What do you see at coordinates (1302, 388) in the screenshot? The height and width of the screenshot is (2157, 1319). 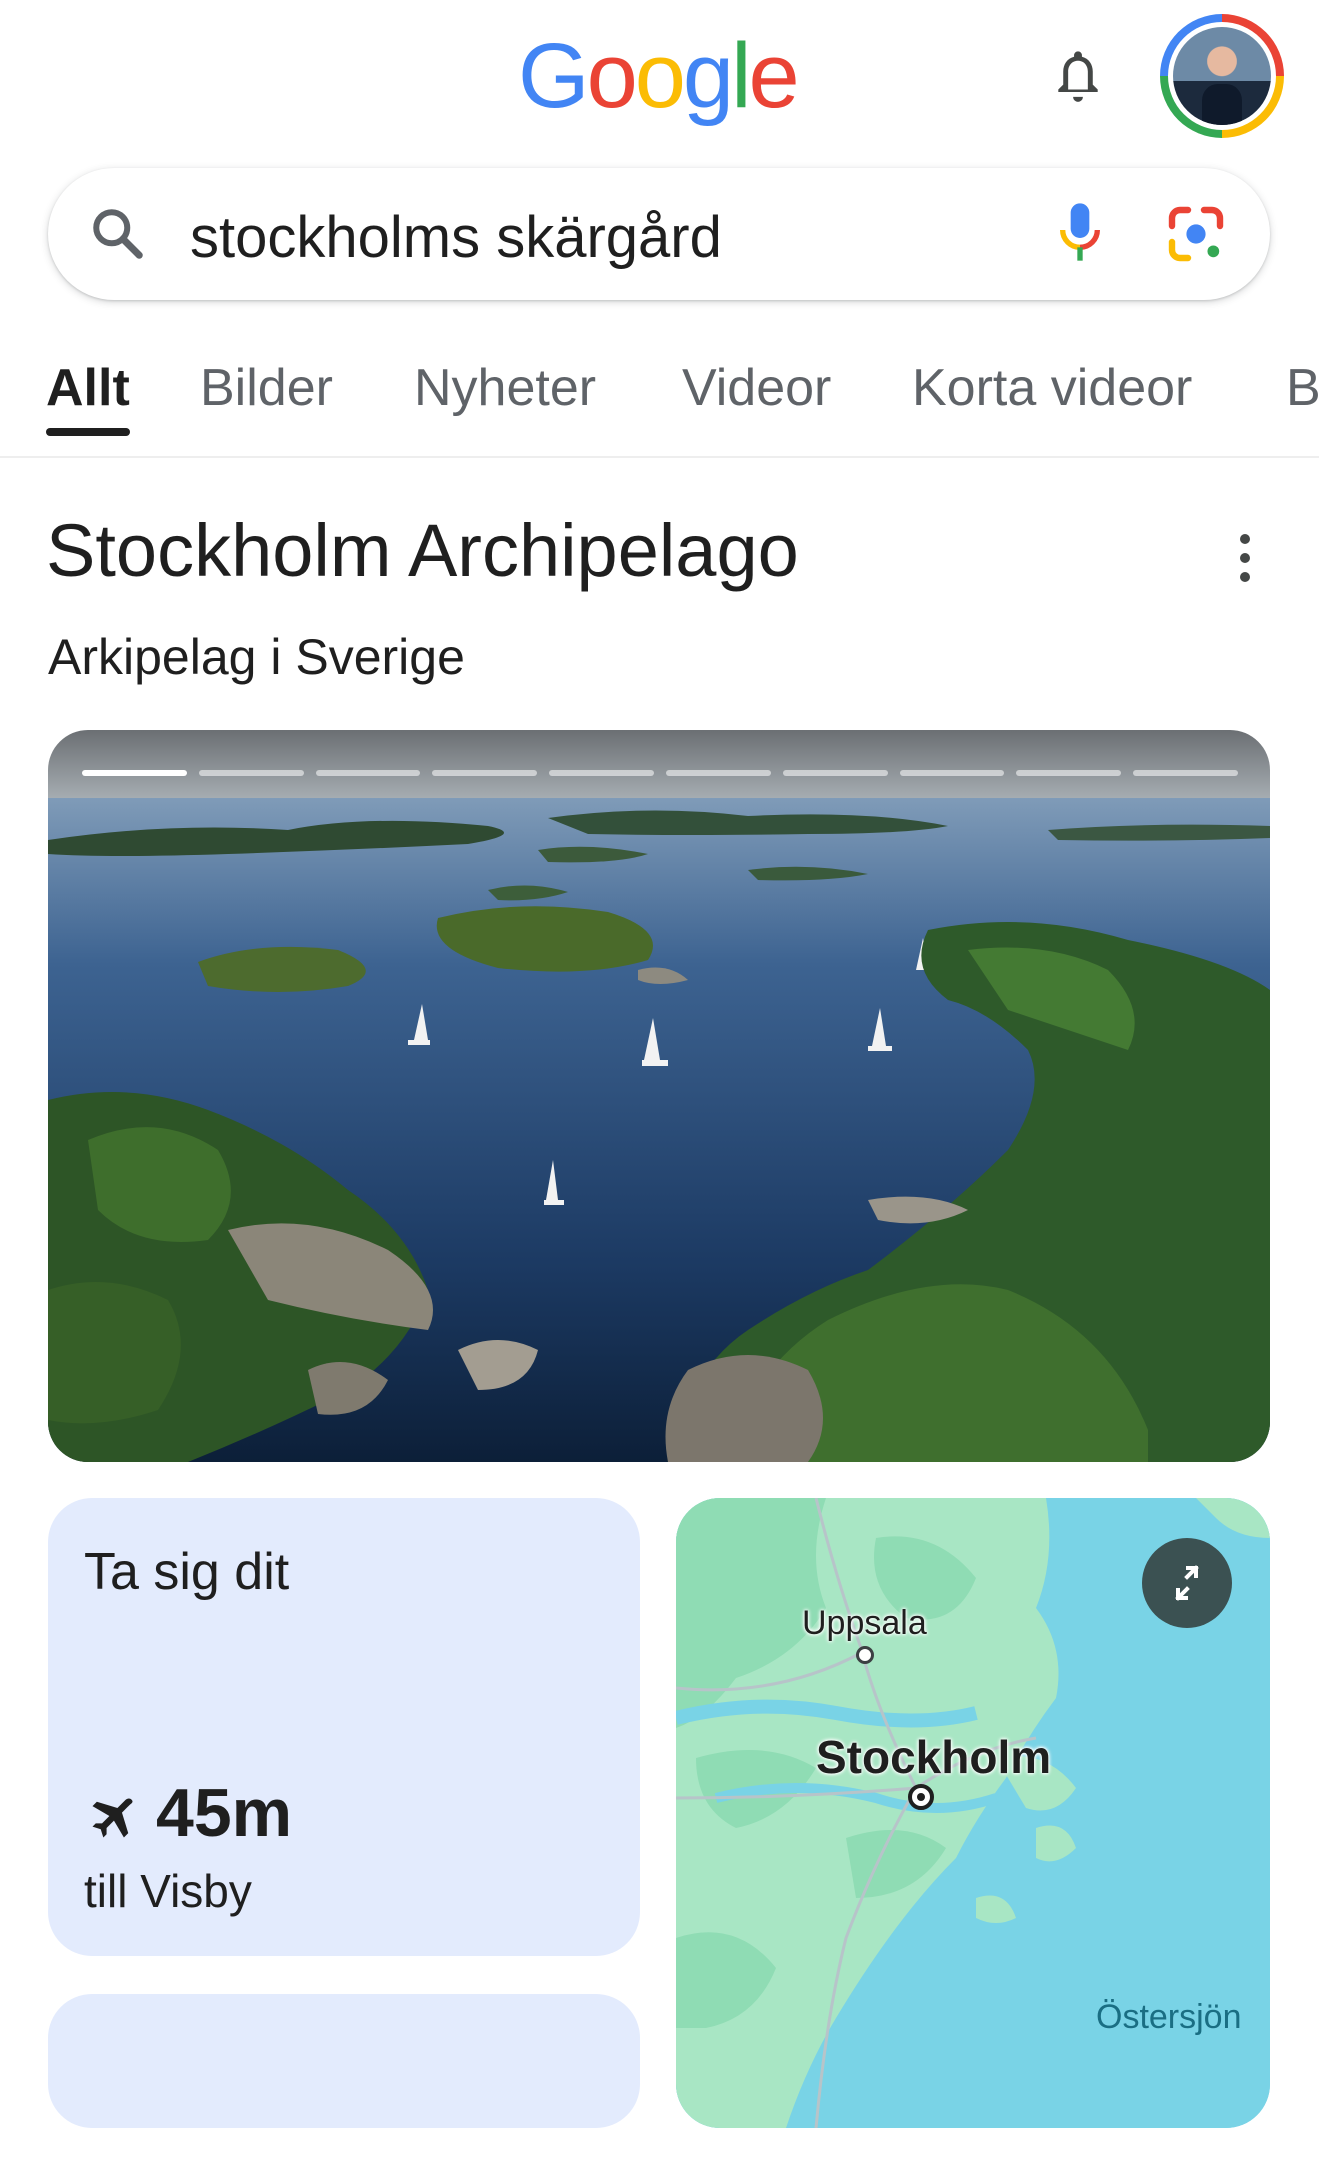 I see `tab-more-partial: B` at bounding box center [1302, 388].